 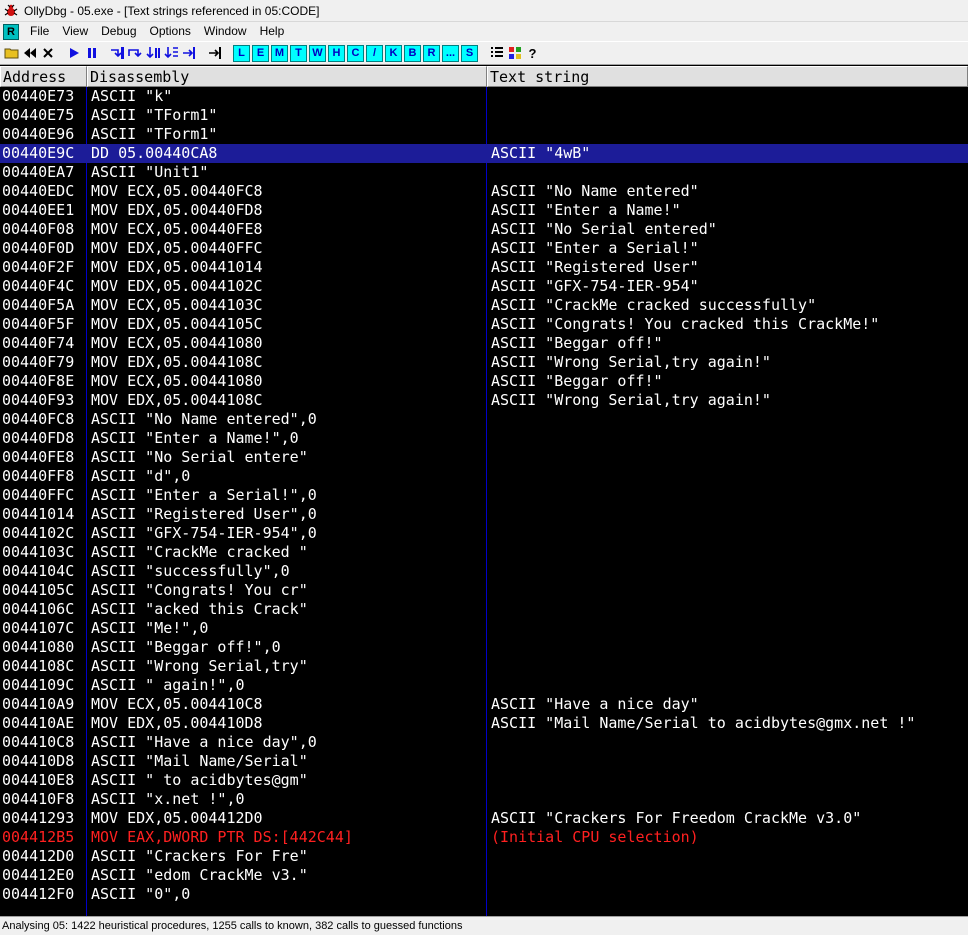 What do you see at coordinates (226, 31) in the screenshot?
I see `menu-window: Window` at bounding box center [226, 31].